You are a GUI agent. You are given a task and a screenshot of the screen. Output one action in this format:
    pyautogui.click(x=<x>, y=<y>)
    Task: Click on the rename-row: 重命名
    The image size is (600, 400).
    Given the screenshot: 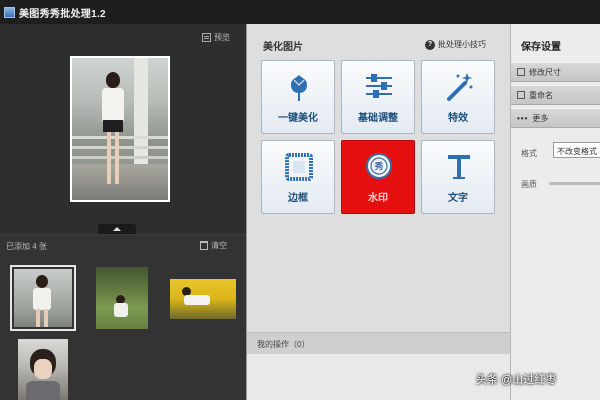 What is the action you would take?
    pyautogui.click(x=555, y=95)
    